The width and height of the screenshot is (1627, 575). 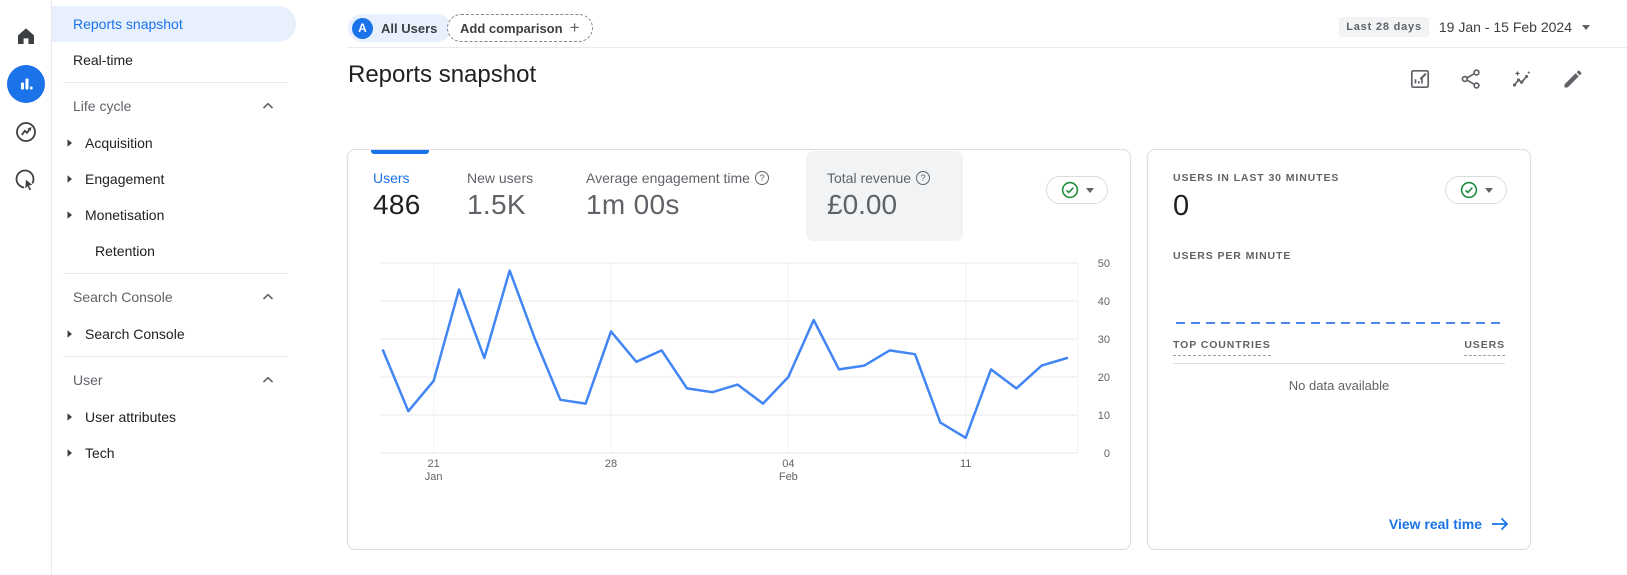 I want to click on all-users-chip: A All Users, so click(x=400, y=28).